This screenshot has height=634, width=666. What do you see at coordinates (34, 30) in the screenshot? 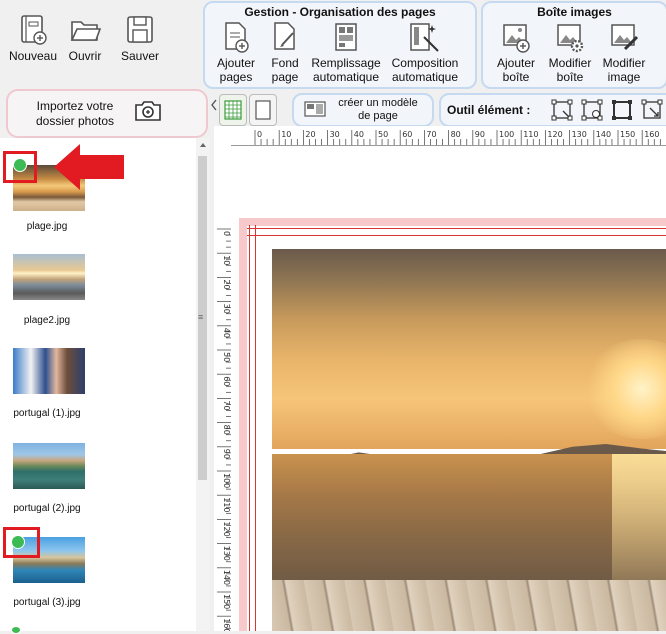
I see `new-document-icon` at bounding box center [34, 30].